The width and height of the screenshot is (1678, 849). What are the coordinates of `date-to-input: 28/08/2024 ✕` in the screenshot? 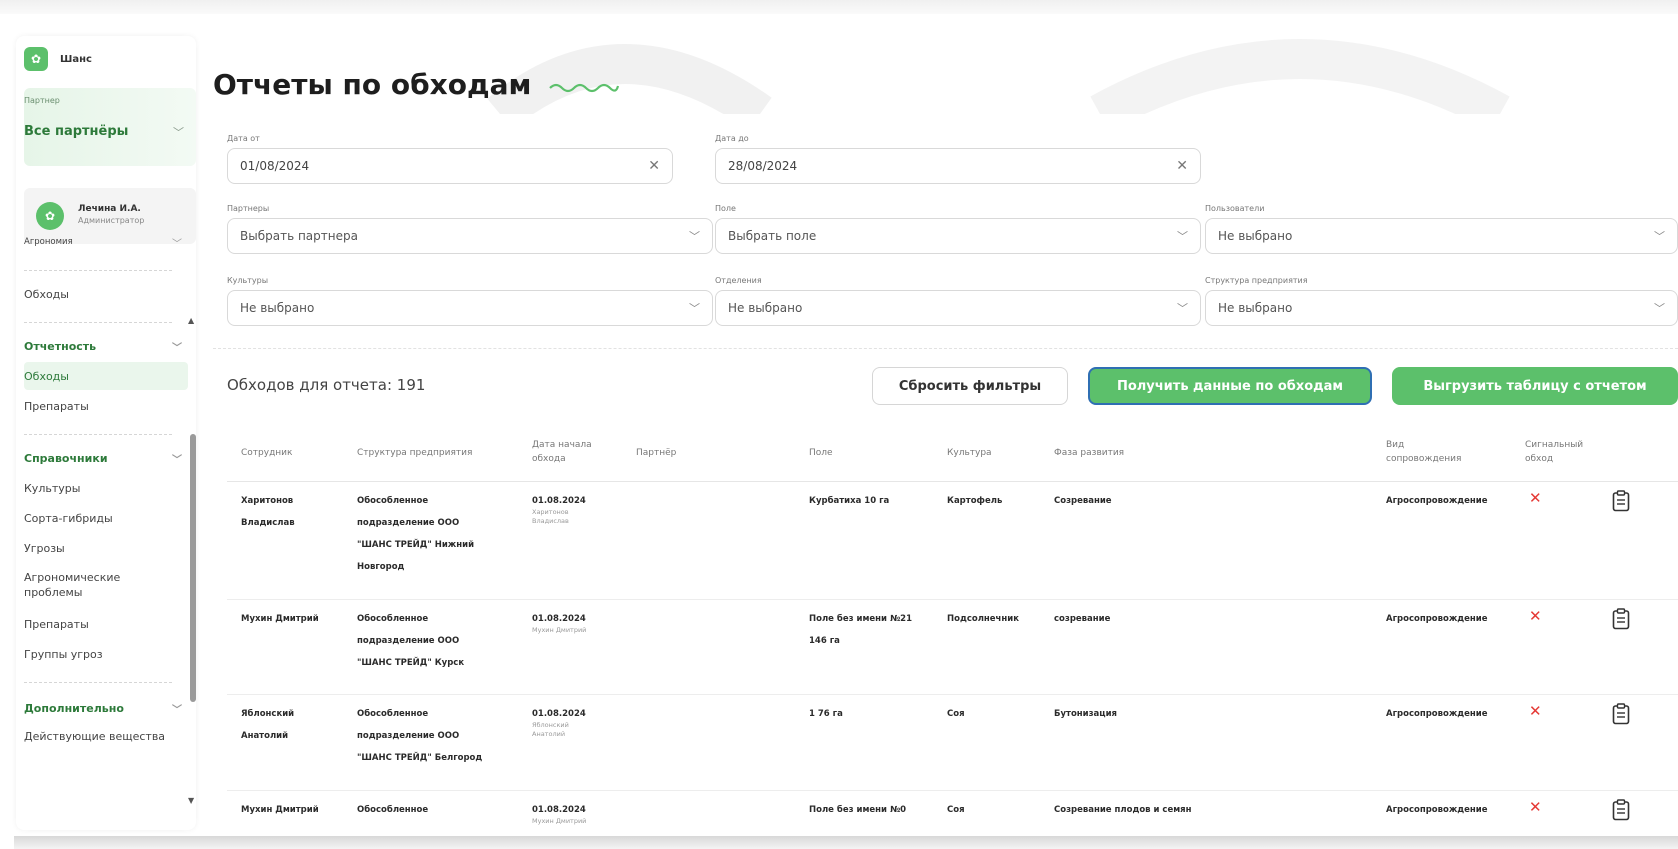 It's located at (958, 166).